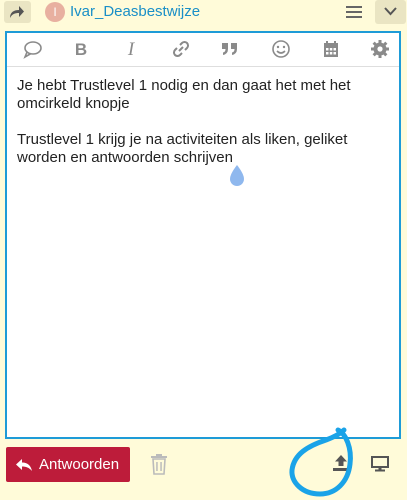 The height and width of the screenshot is (500, 407). Describe the element at coordinates (381, 50) in the screenshot. I see `gear-icon` at that location.